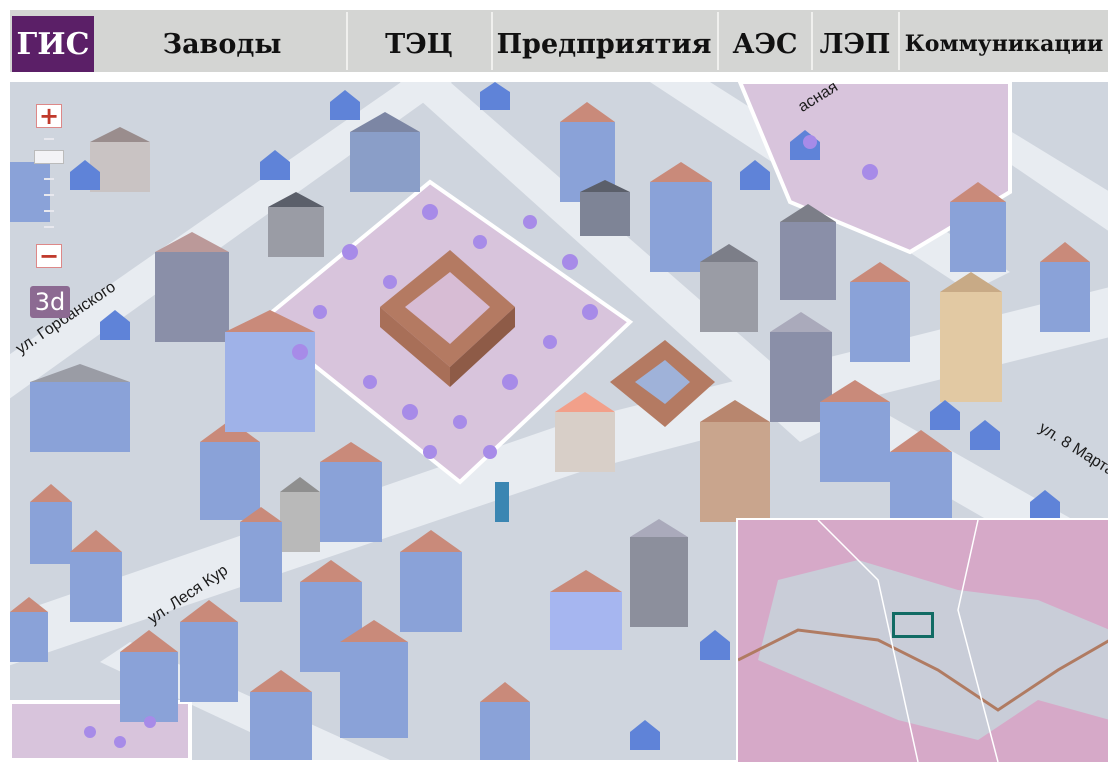 This screenshot has width=1108, height=762. I want to click on toggle-3d-button: 3d, so click(50, 302).